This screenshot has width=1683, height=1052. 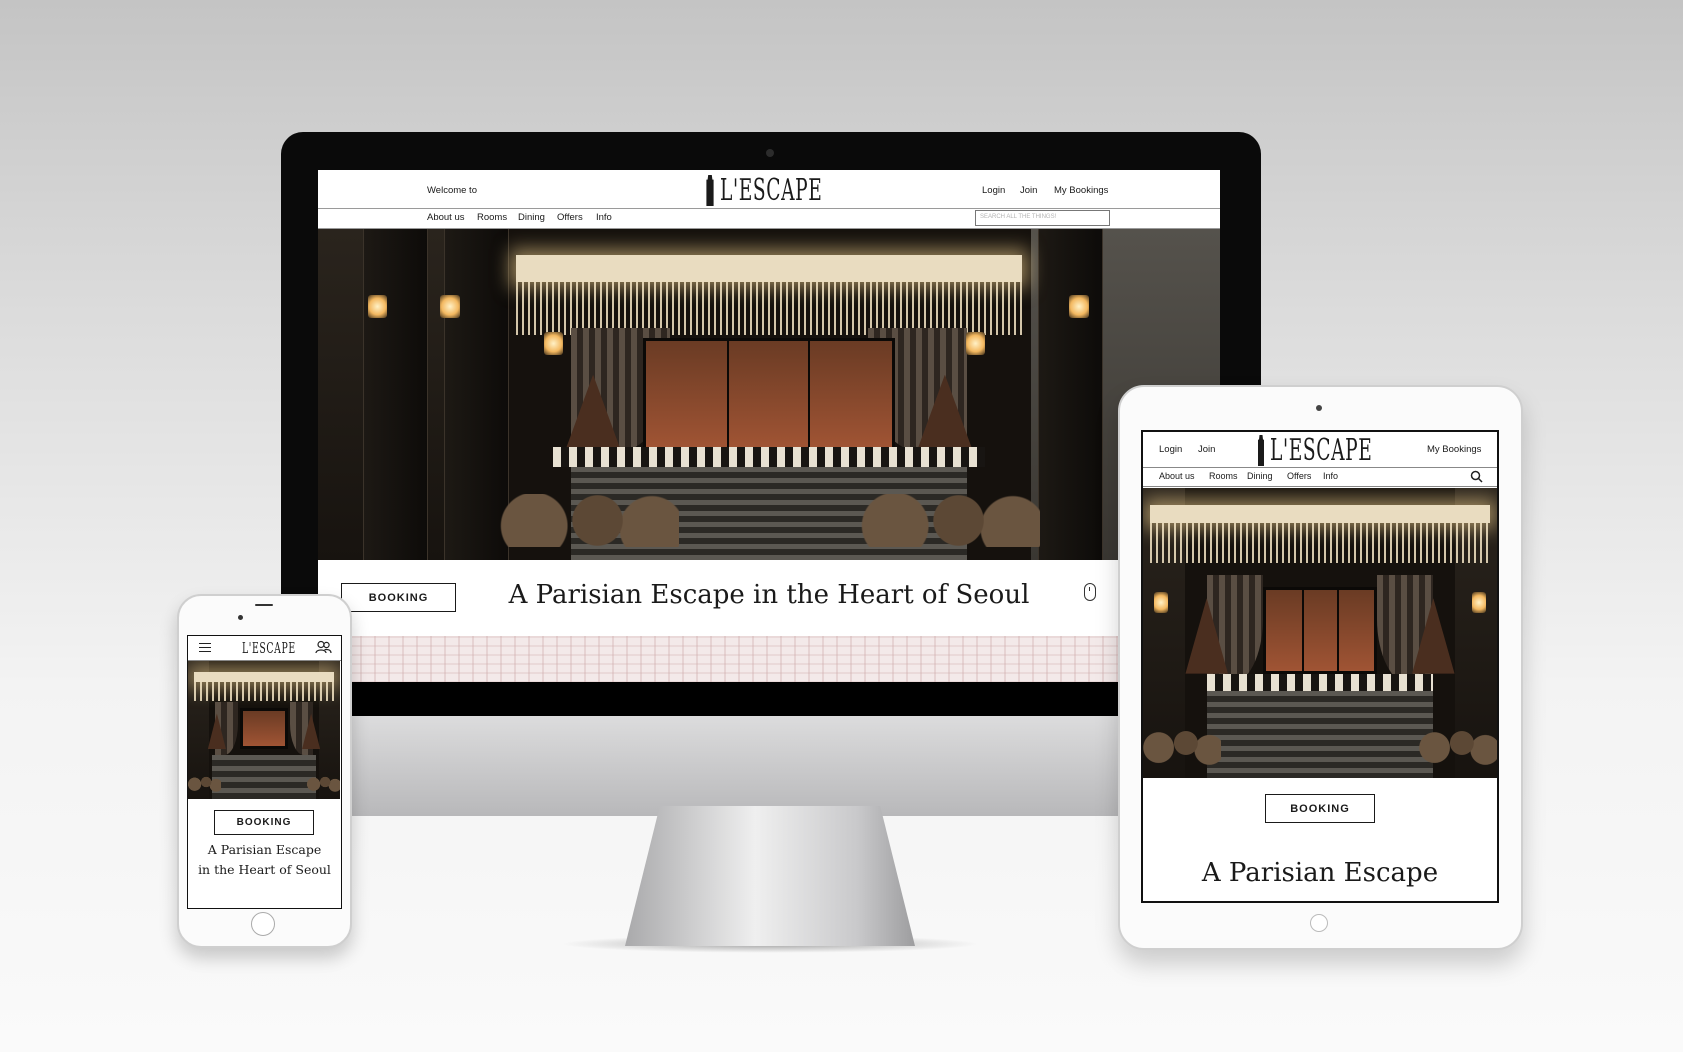 What do you see at coordinates (1320, 873) in the screenshot?
I see `tablet-tagline: A Parisian Escape` at bounding box center [1320, 873].